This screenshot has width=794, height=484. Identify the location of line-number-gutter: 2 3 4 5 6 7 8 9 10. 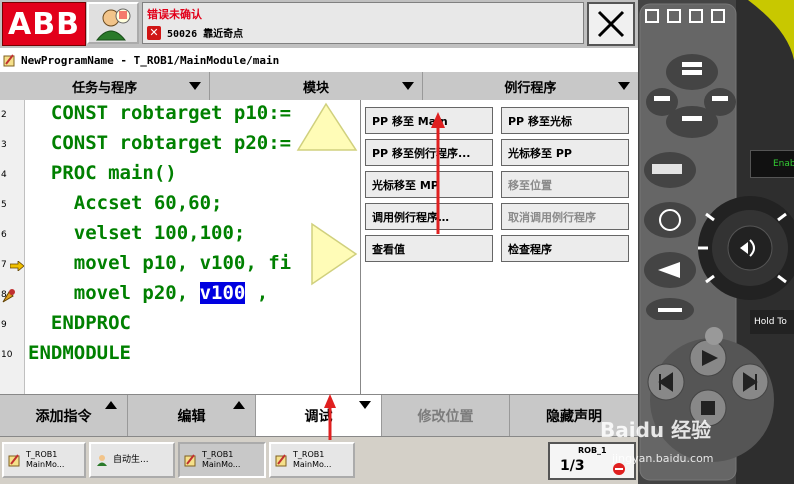
(12, 247).